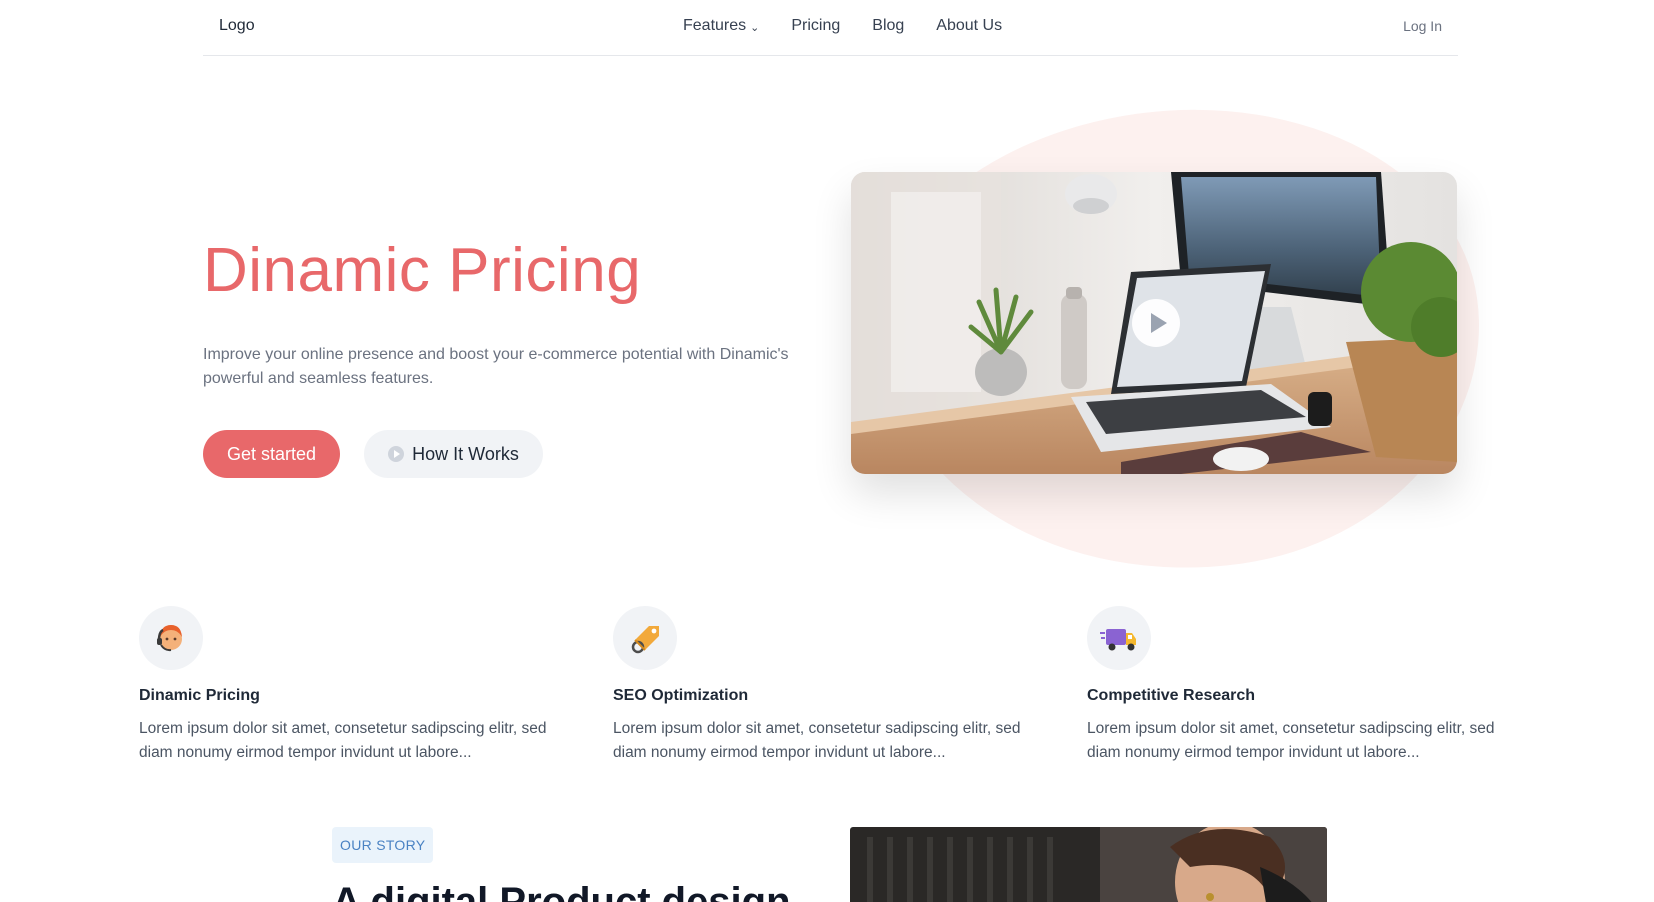 This screenshot has height=902, width=1654. Describe the element at coordinates (715, 25) in the screenshot. I see `nav-item-label: Features` at that location.